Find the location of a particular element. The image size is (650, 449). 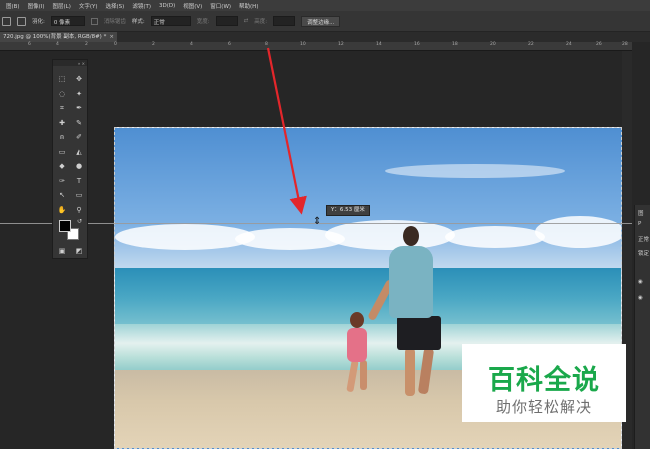

girl-head is located at coordinates (357, 320).